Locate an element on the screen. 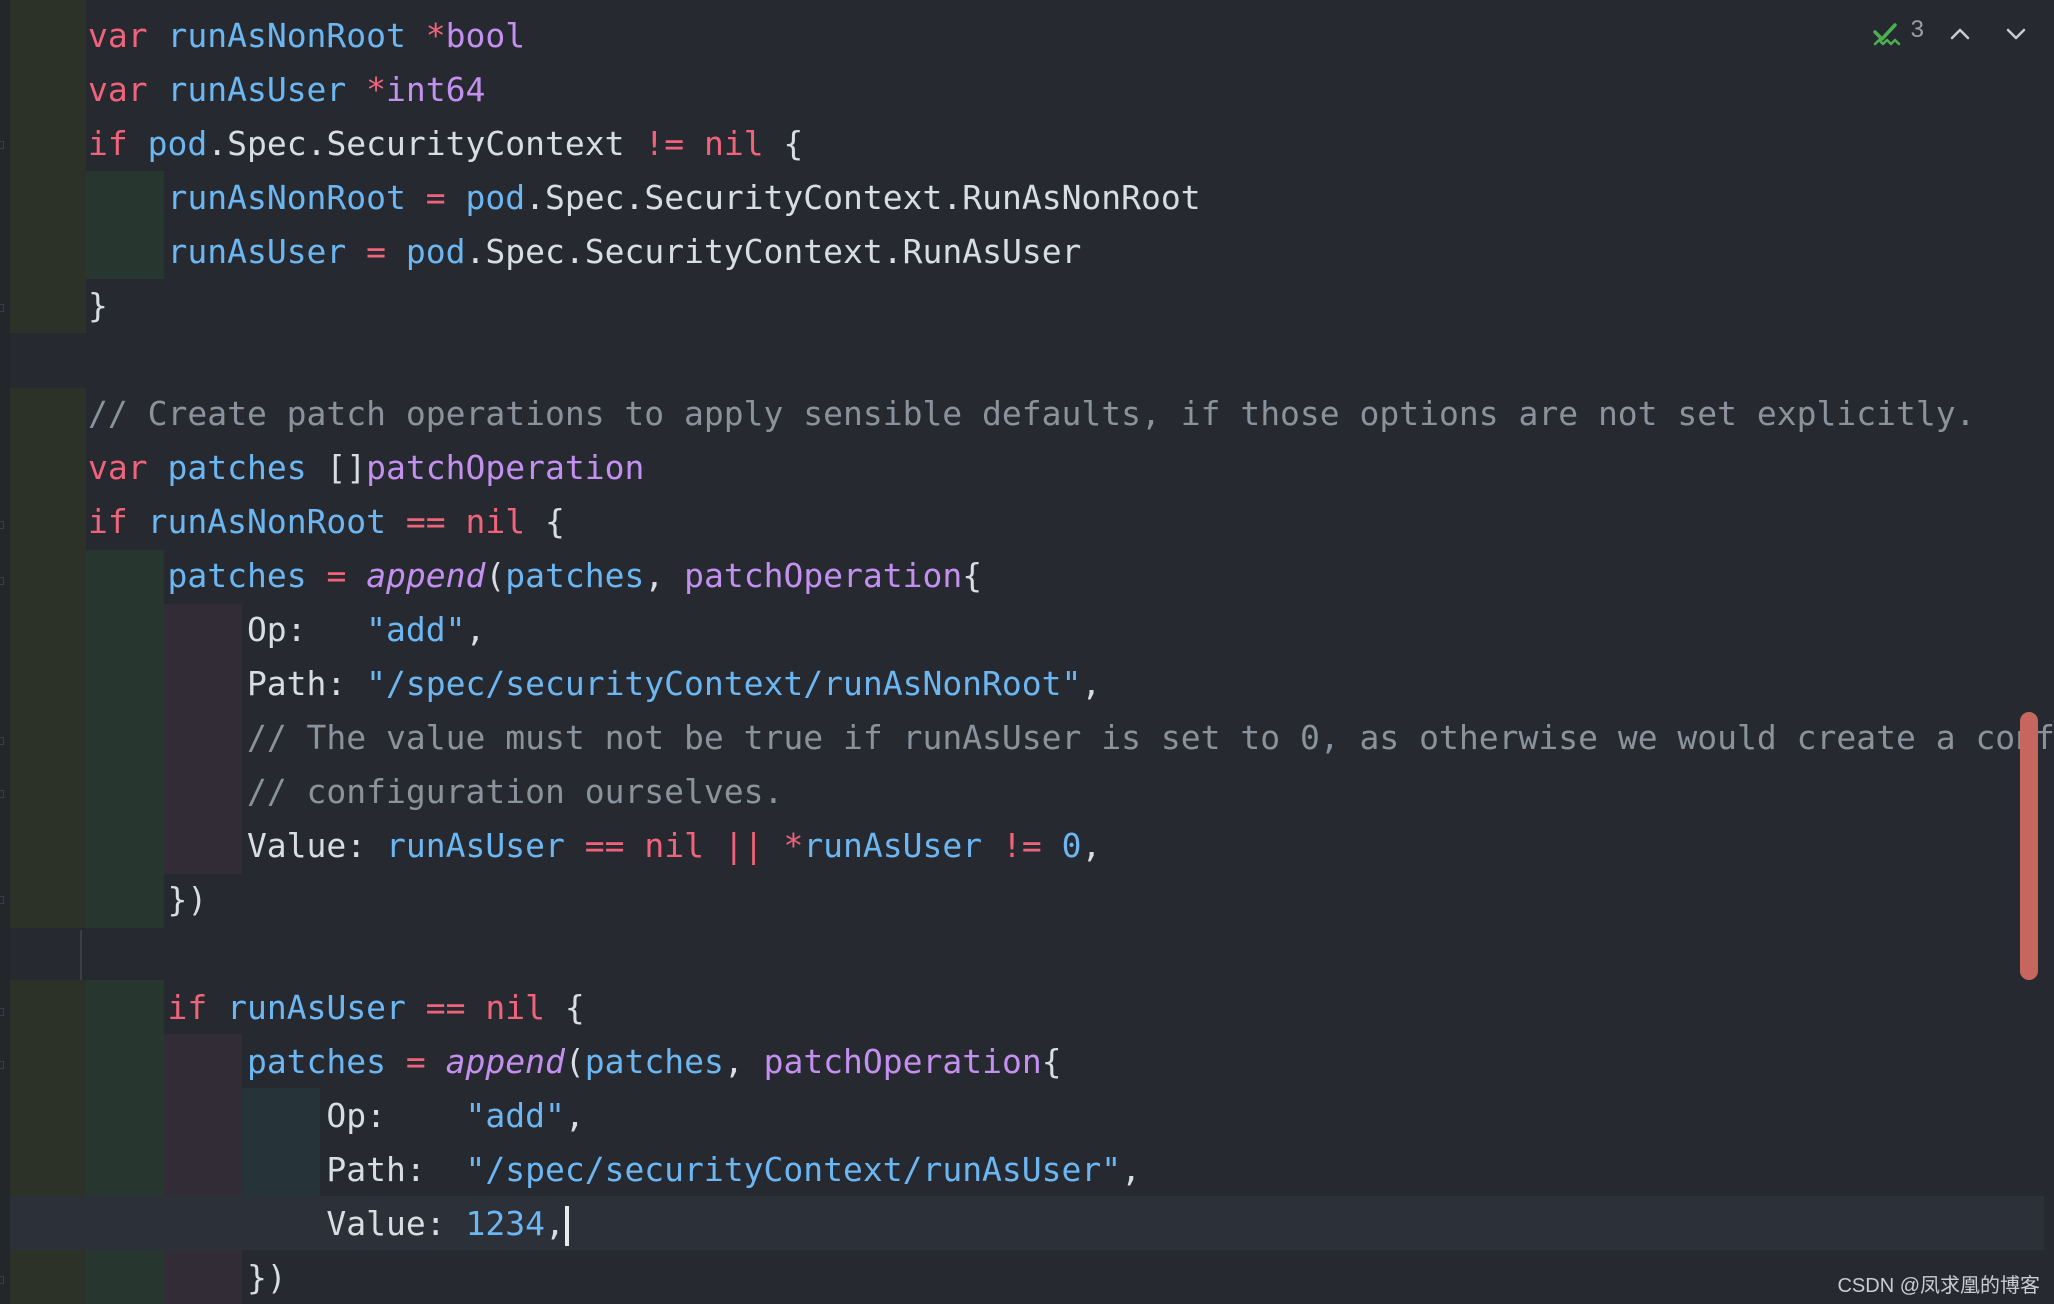  code-token: "add" is located at coordinates (515, 1115).